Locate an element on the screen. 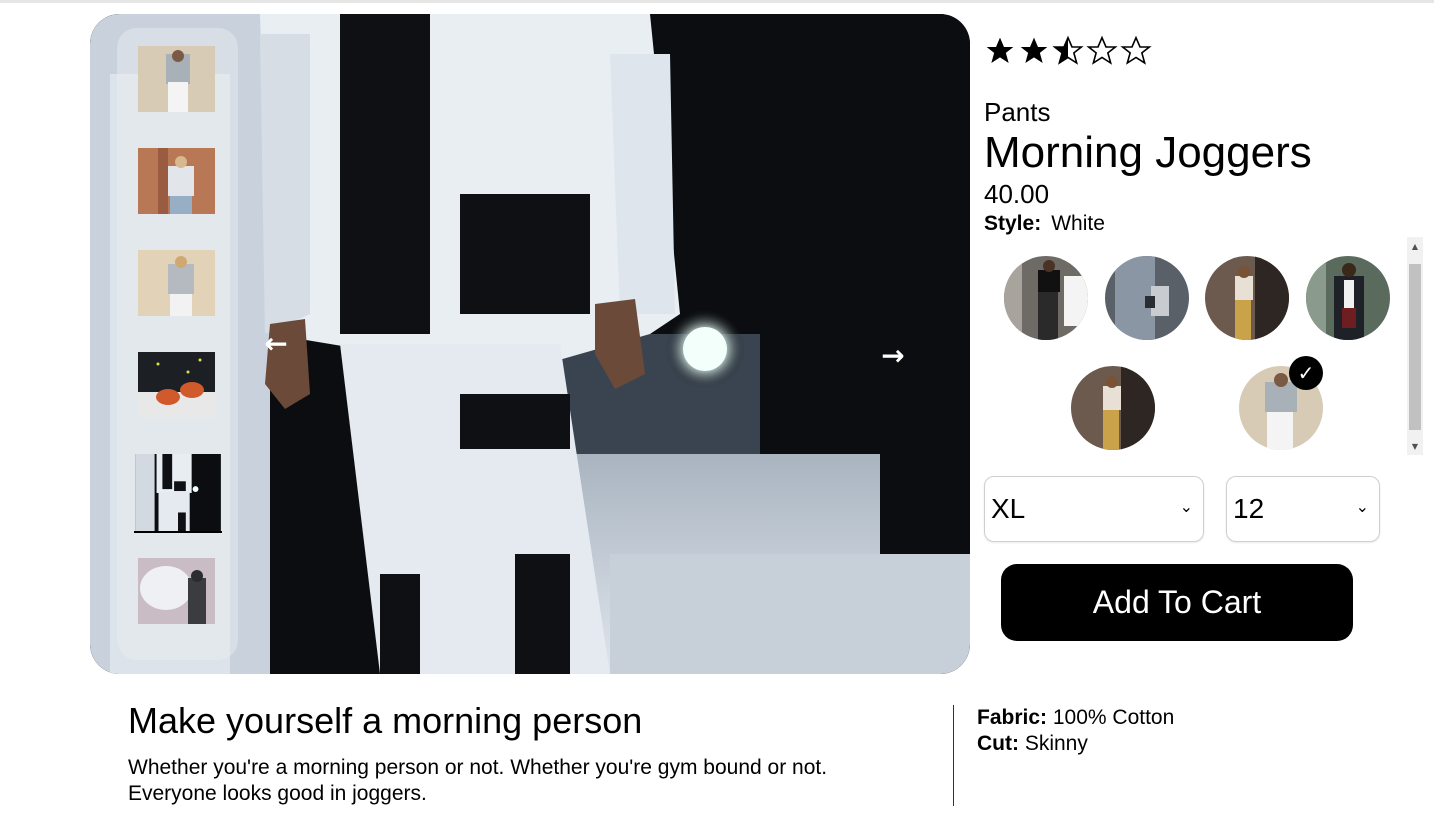  top-border is located at coordinates (717, 1).